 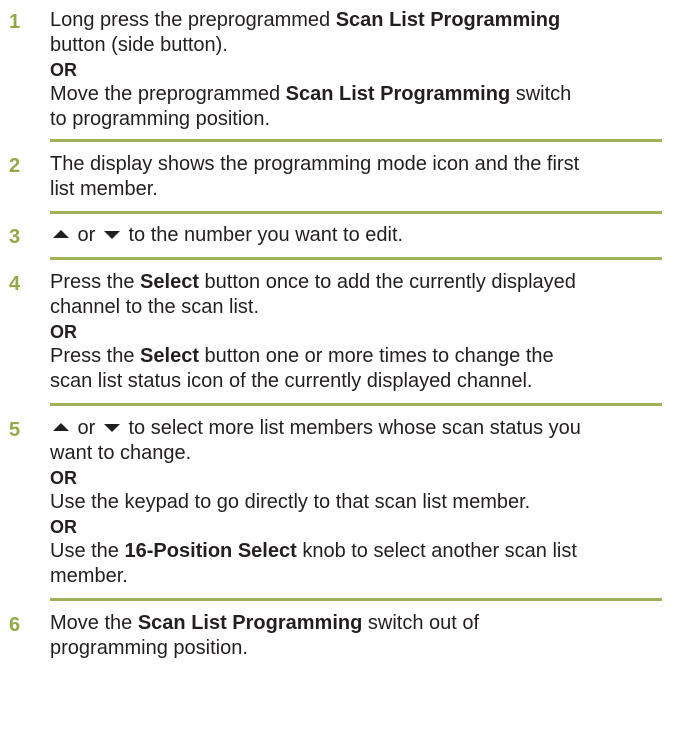 I want to click on step-number: 4, so click(x=15, y=284).